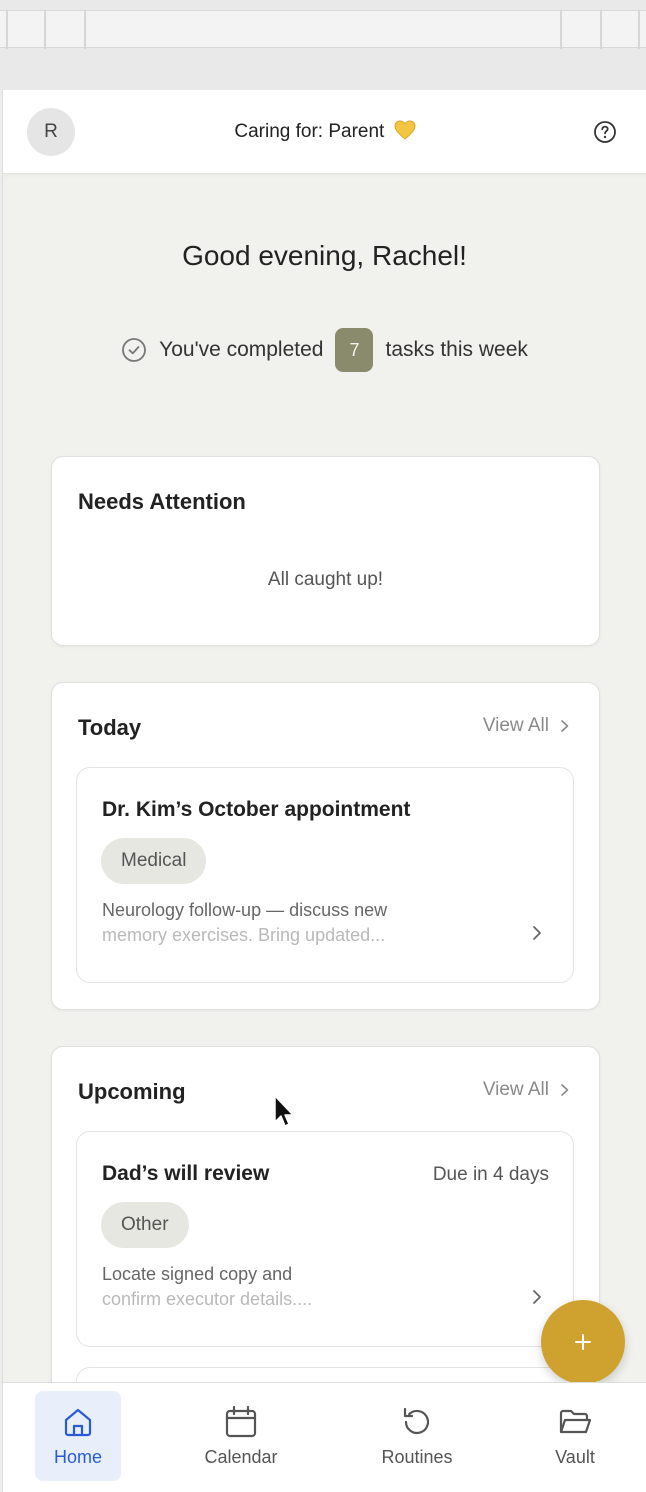 This screenshot has height=1492, width=646. Describe the element at coordinates (162, 501) in the screenshot. I see `needs-attention-title: Needs Attention` at that location.